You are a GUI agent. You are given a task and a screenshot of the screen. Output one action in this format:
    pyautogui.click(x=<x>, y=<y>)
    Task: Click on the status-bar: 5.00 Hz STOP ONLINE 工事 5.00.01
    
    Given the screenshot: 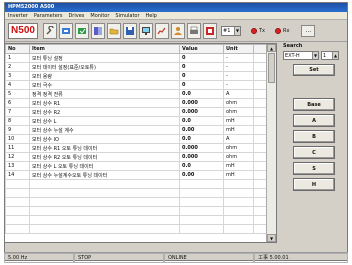 What is the action you would take?
    pyautogui.click(x=176, y=257)
    